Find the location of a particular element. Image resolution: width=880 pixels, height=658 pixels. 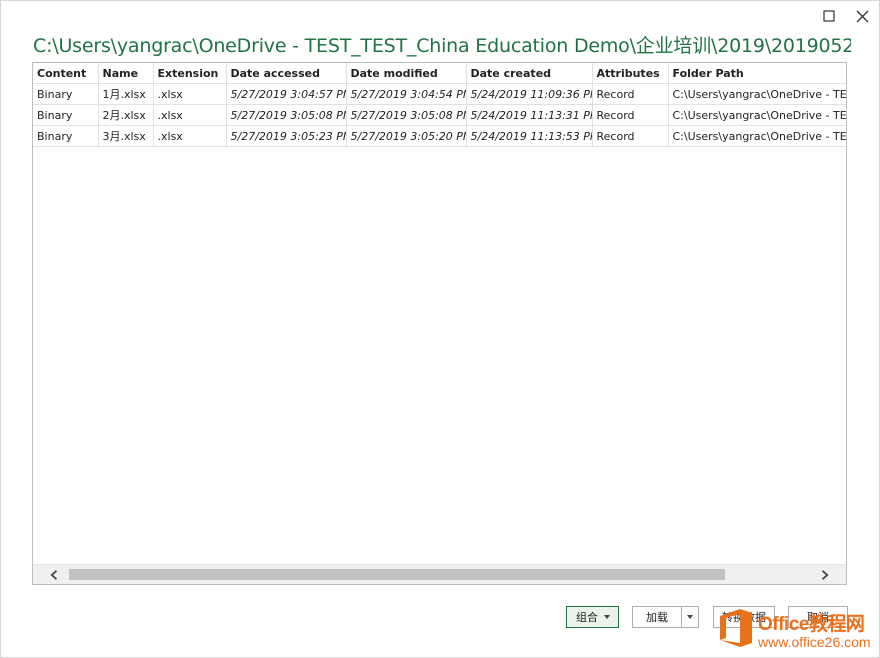

office-logo-icon is located at coordinates (736, 628).